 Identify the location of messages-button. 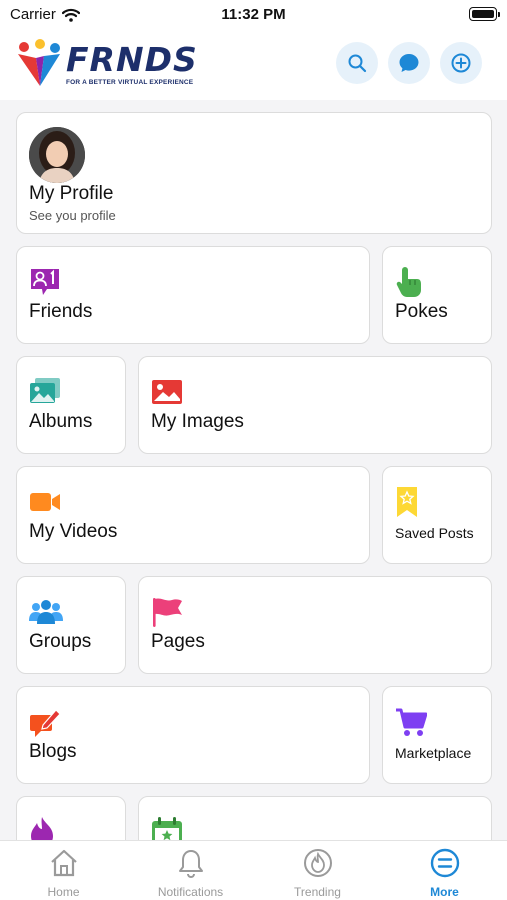
(409, 63).